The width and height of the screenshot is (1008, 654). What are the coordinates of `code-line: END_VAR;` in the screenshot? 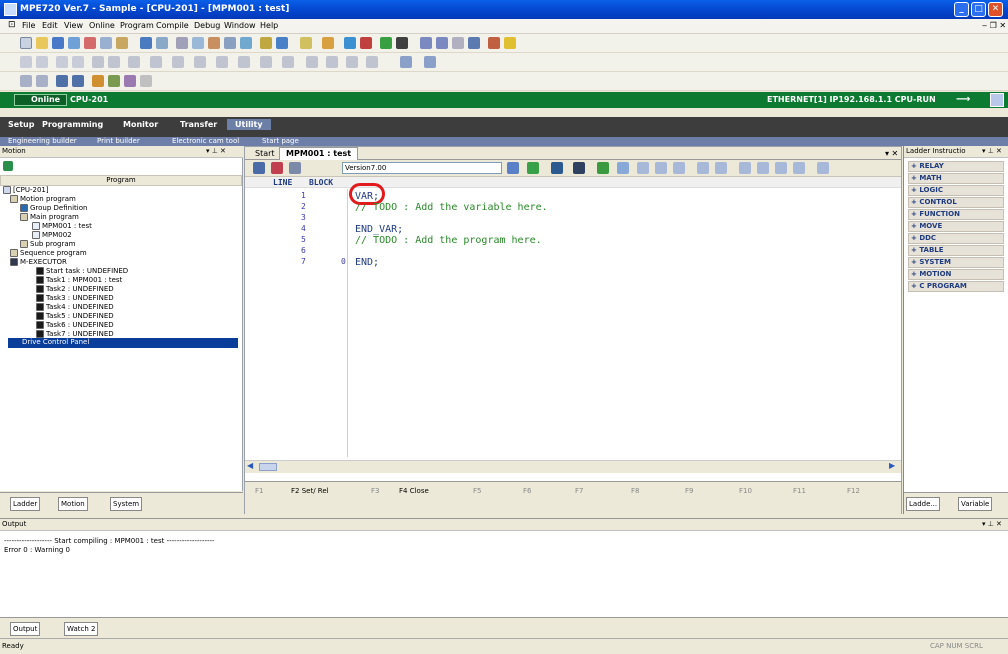 It's located at (379, 229).